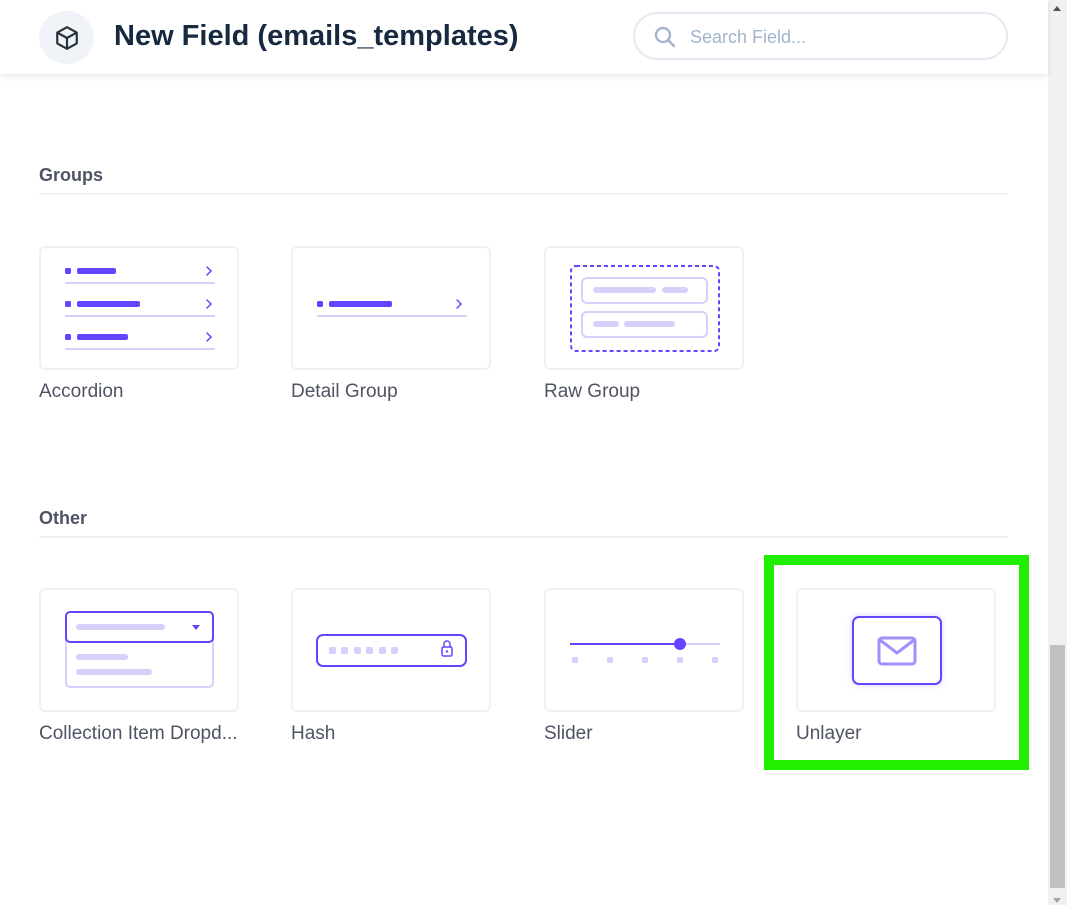 The image size is (1067, 905). I want to click on scrollbar-thumb, so click(1057, 766).